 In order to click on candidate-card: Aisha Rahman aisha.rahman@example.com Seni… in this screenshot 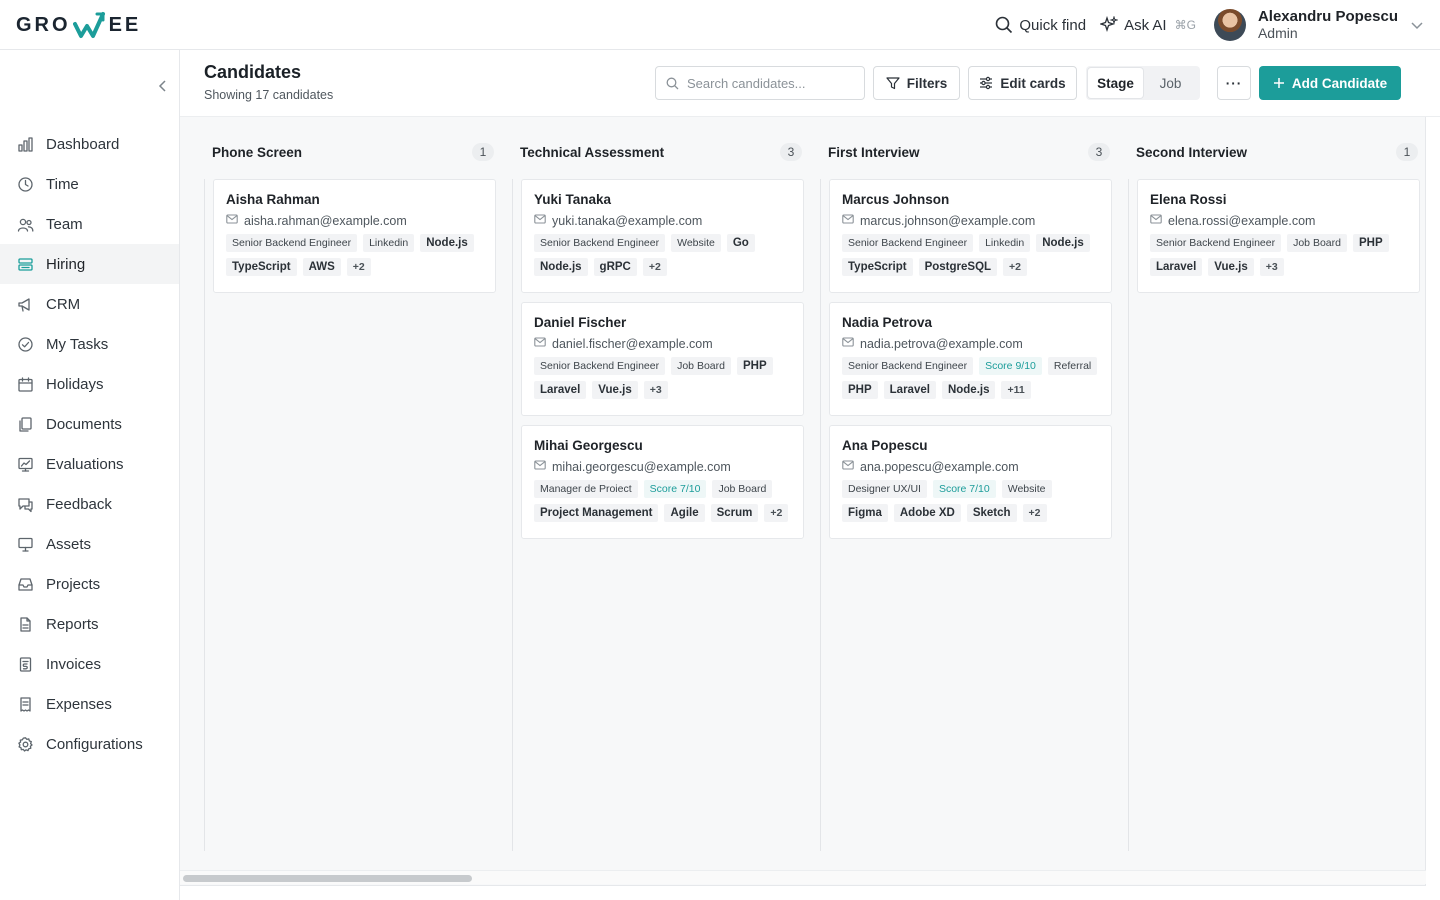, I will do `click(354, 236)`.